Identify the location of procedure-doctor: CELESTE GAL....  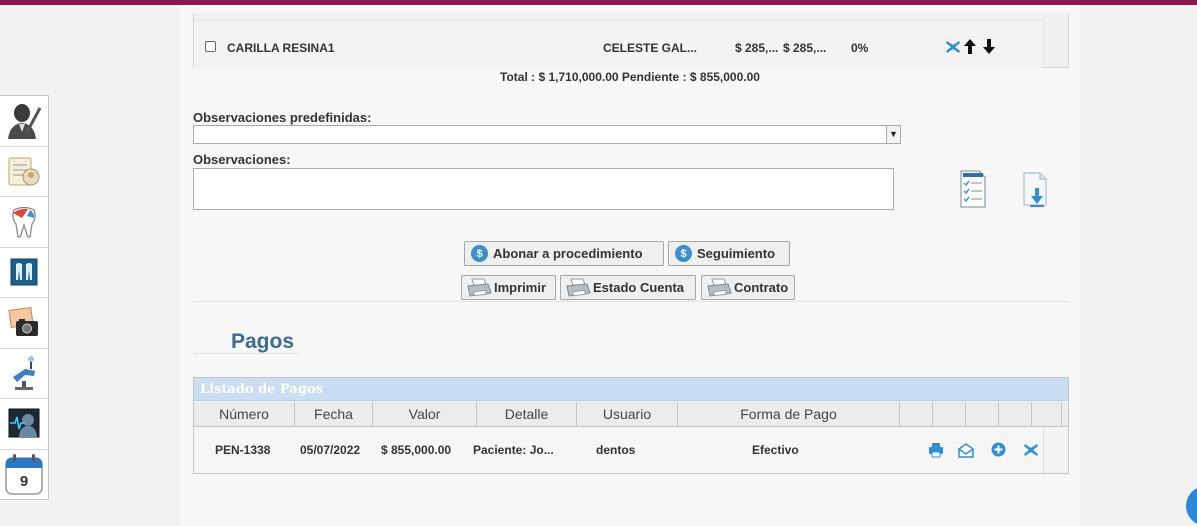
(650, 48).